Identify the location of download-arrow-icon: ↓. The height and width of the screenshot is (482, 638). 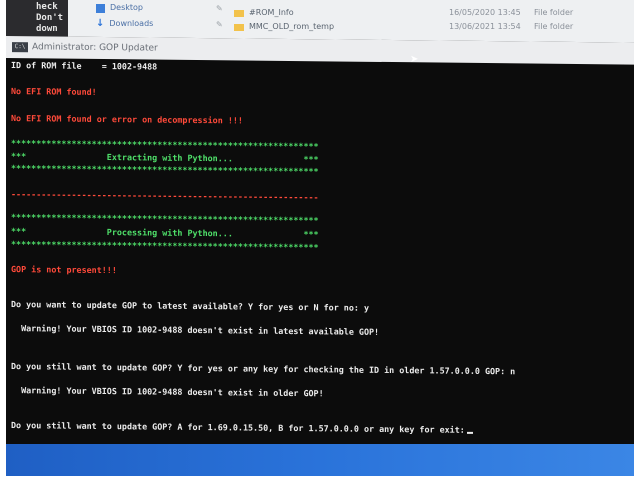
(100, 23).